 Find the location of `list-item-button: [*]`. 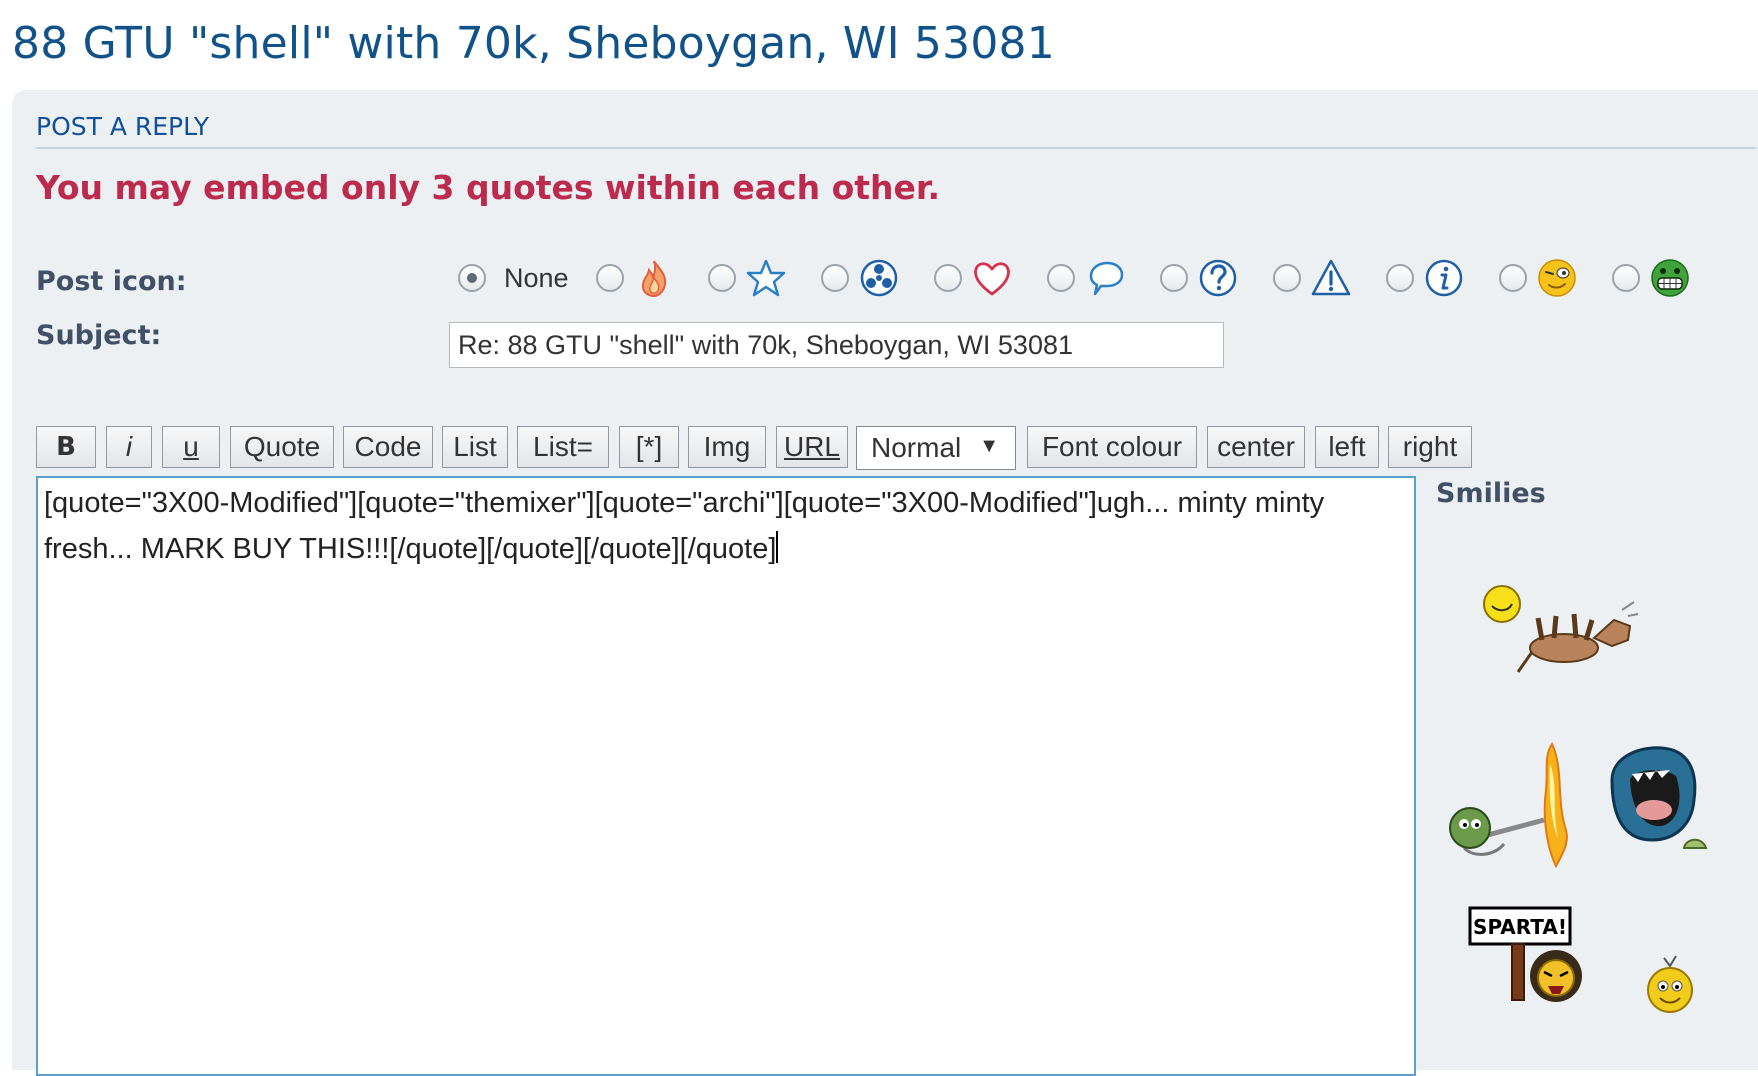

list-item-button: [*] is located at coordinates (649, 447).